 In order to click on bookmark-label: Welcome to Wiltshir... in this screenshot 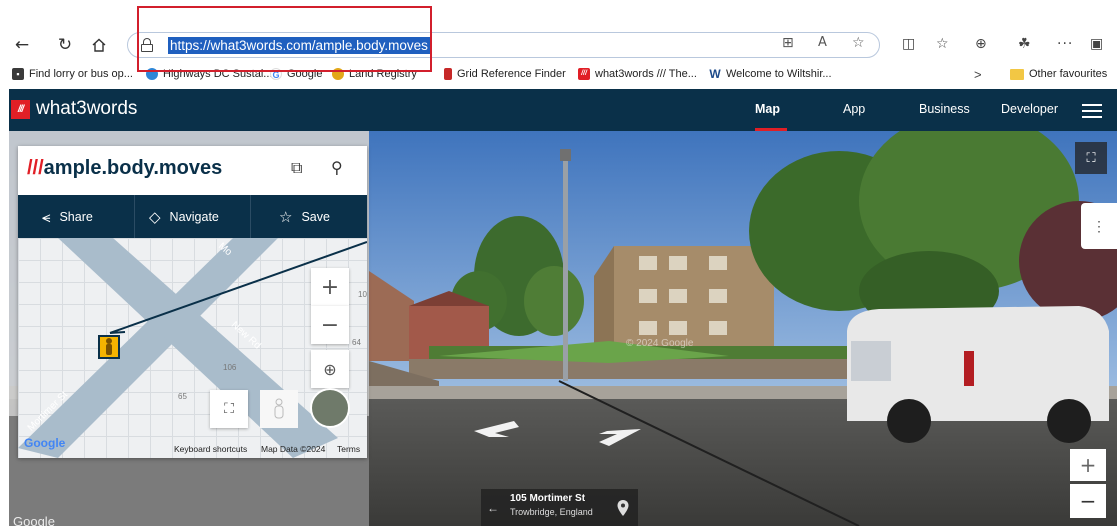, I will do `click(779, 74)`.